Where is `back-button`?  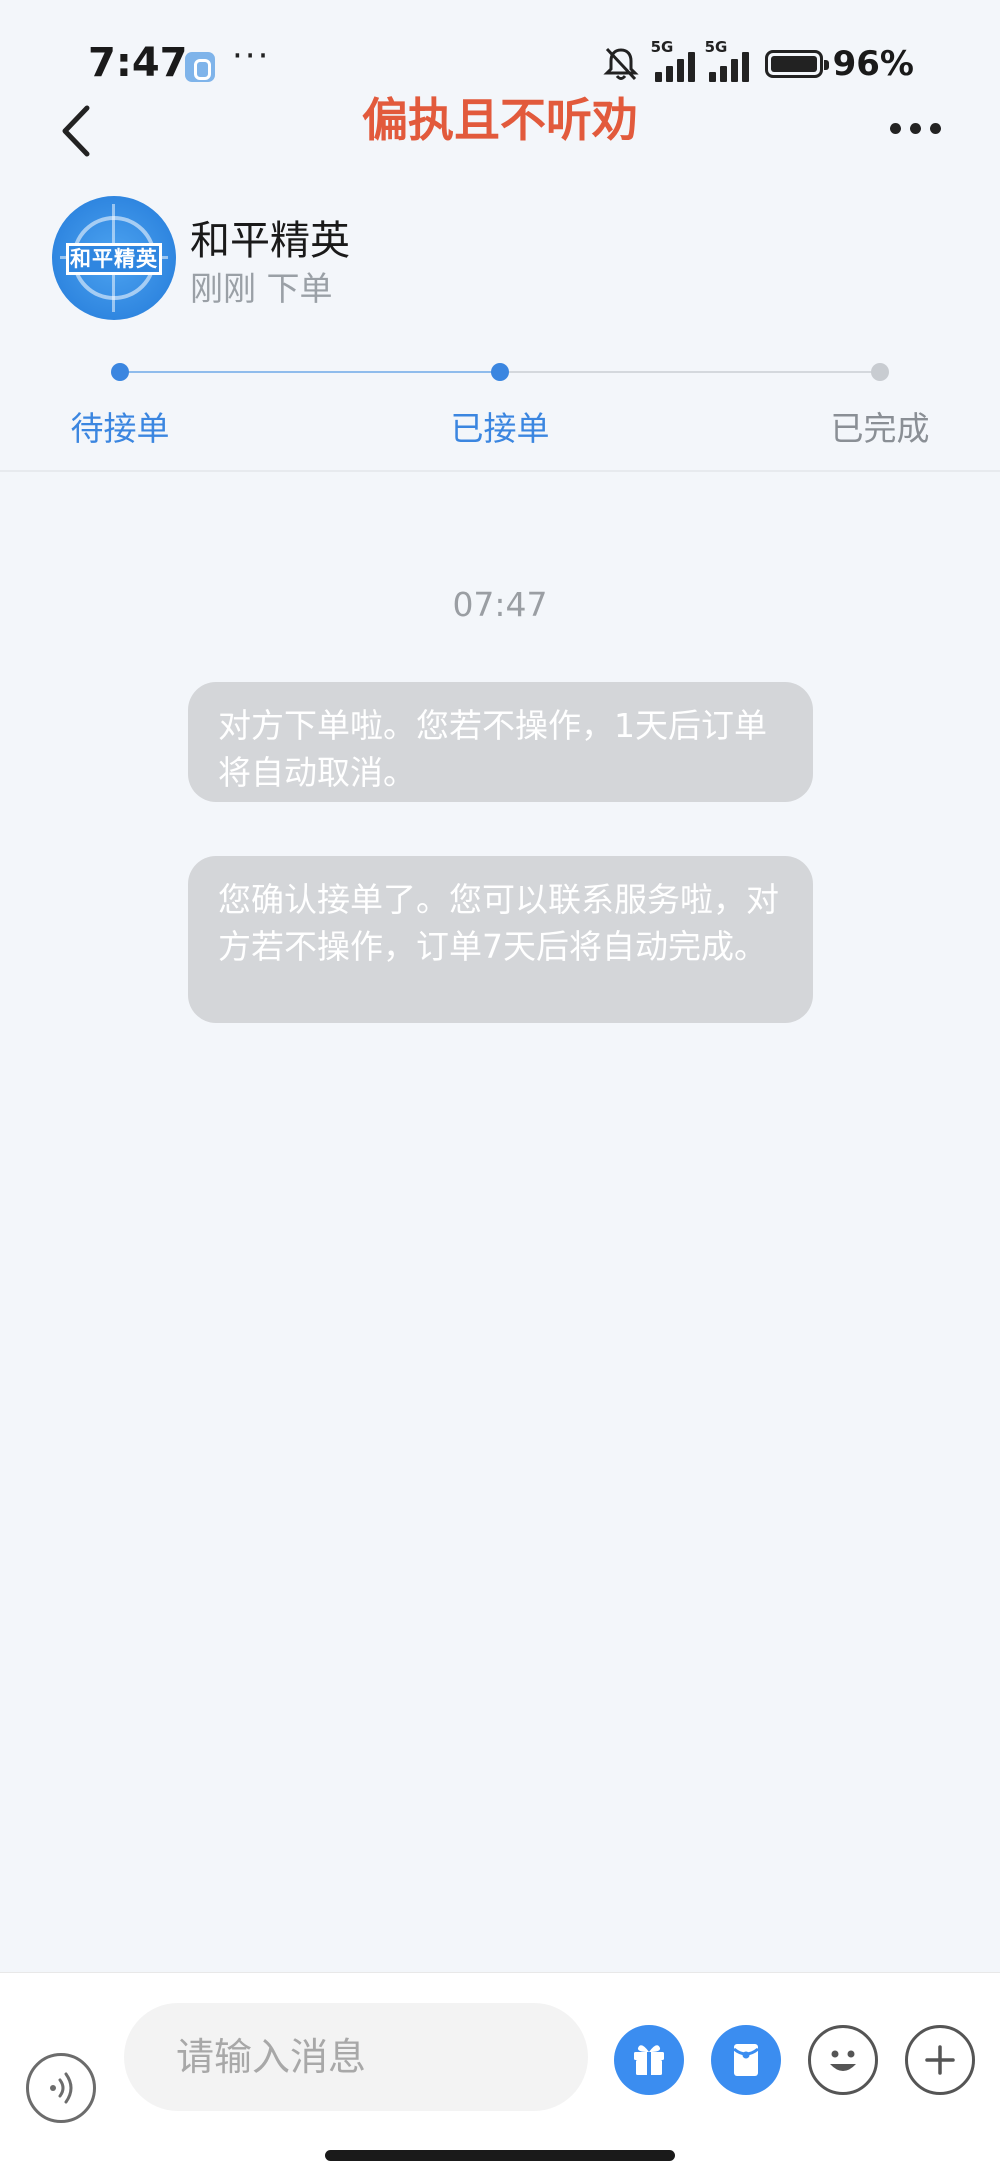 back-button is located at coordinates (80, 131).